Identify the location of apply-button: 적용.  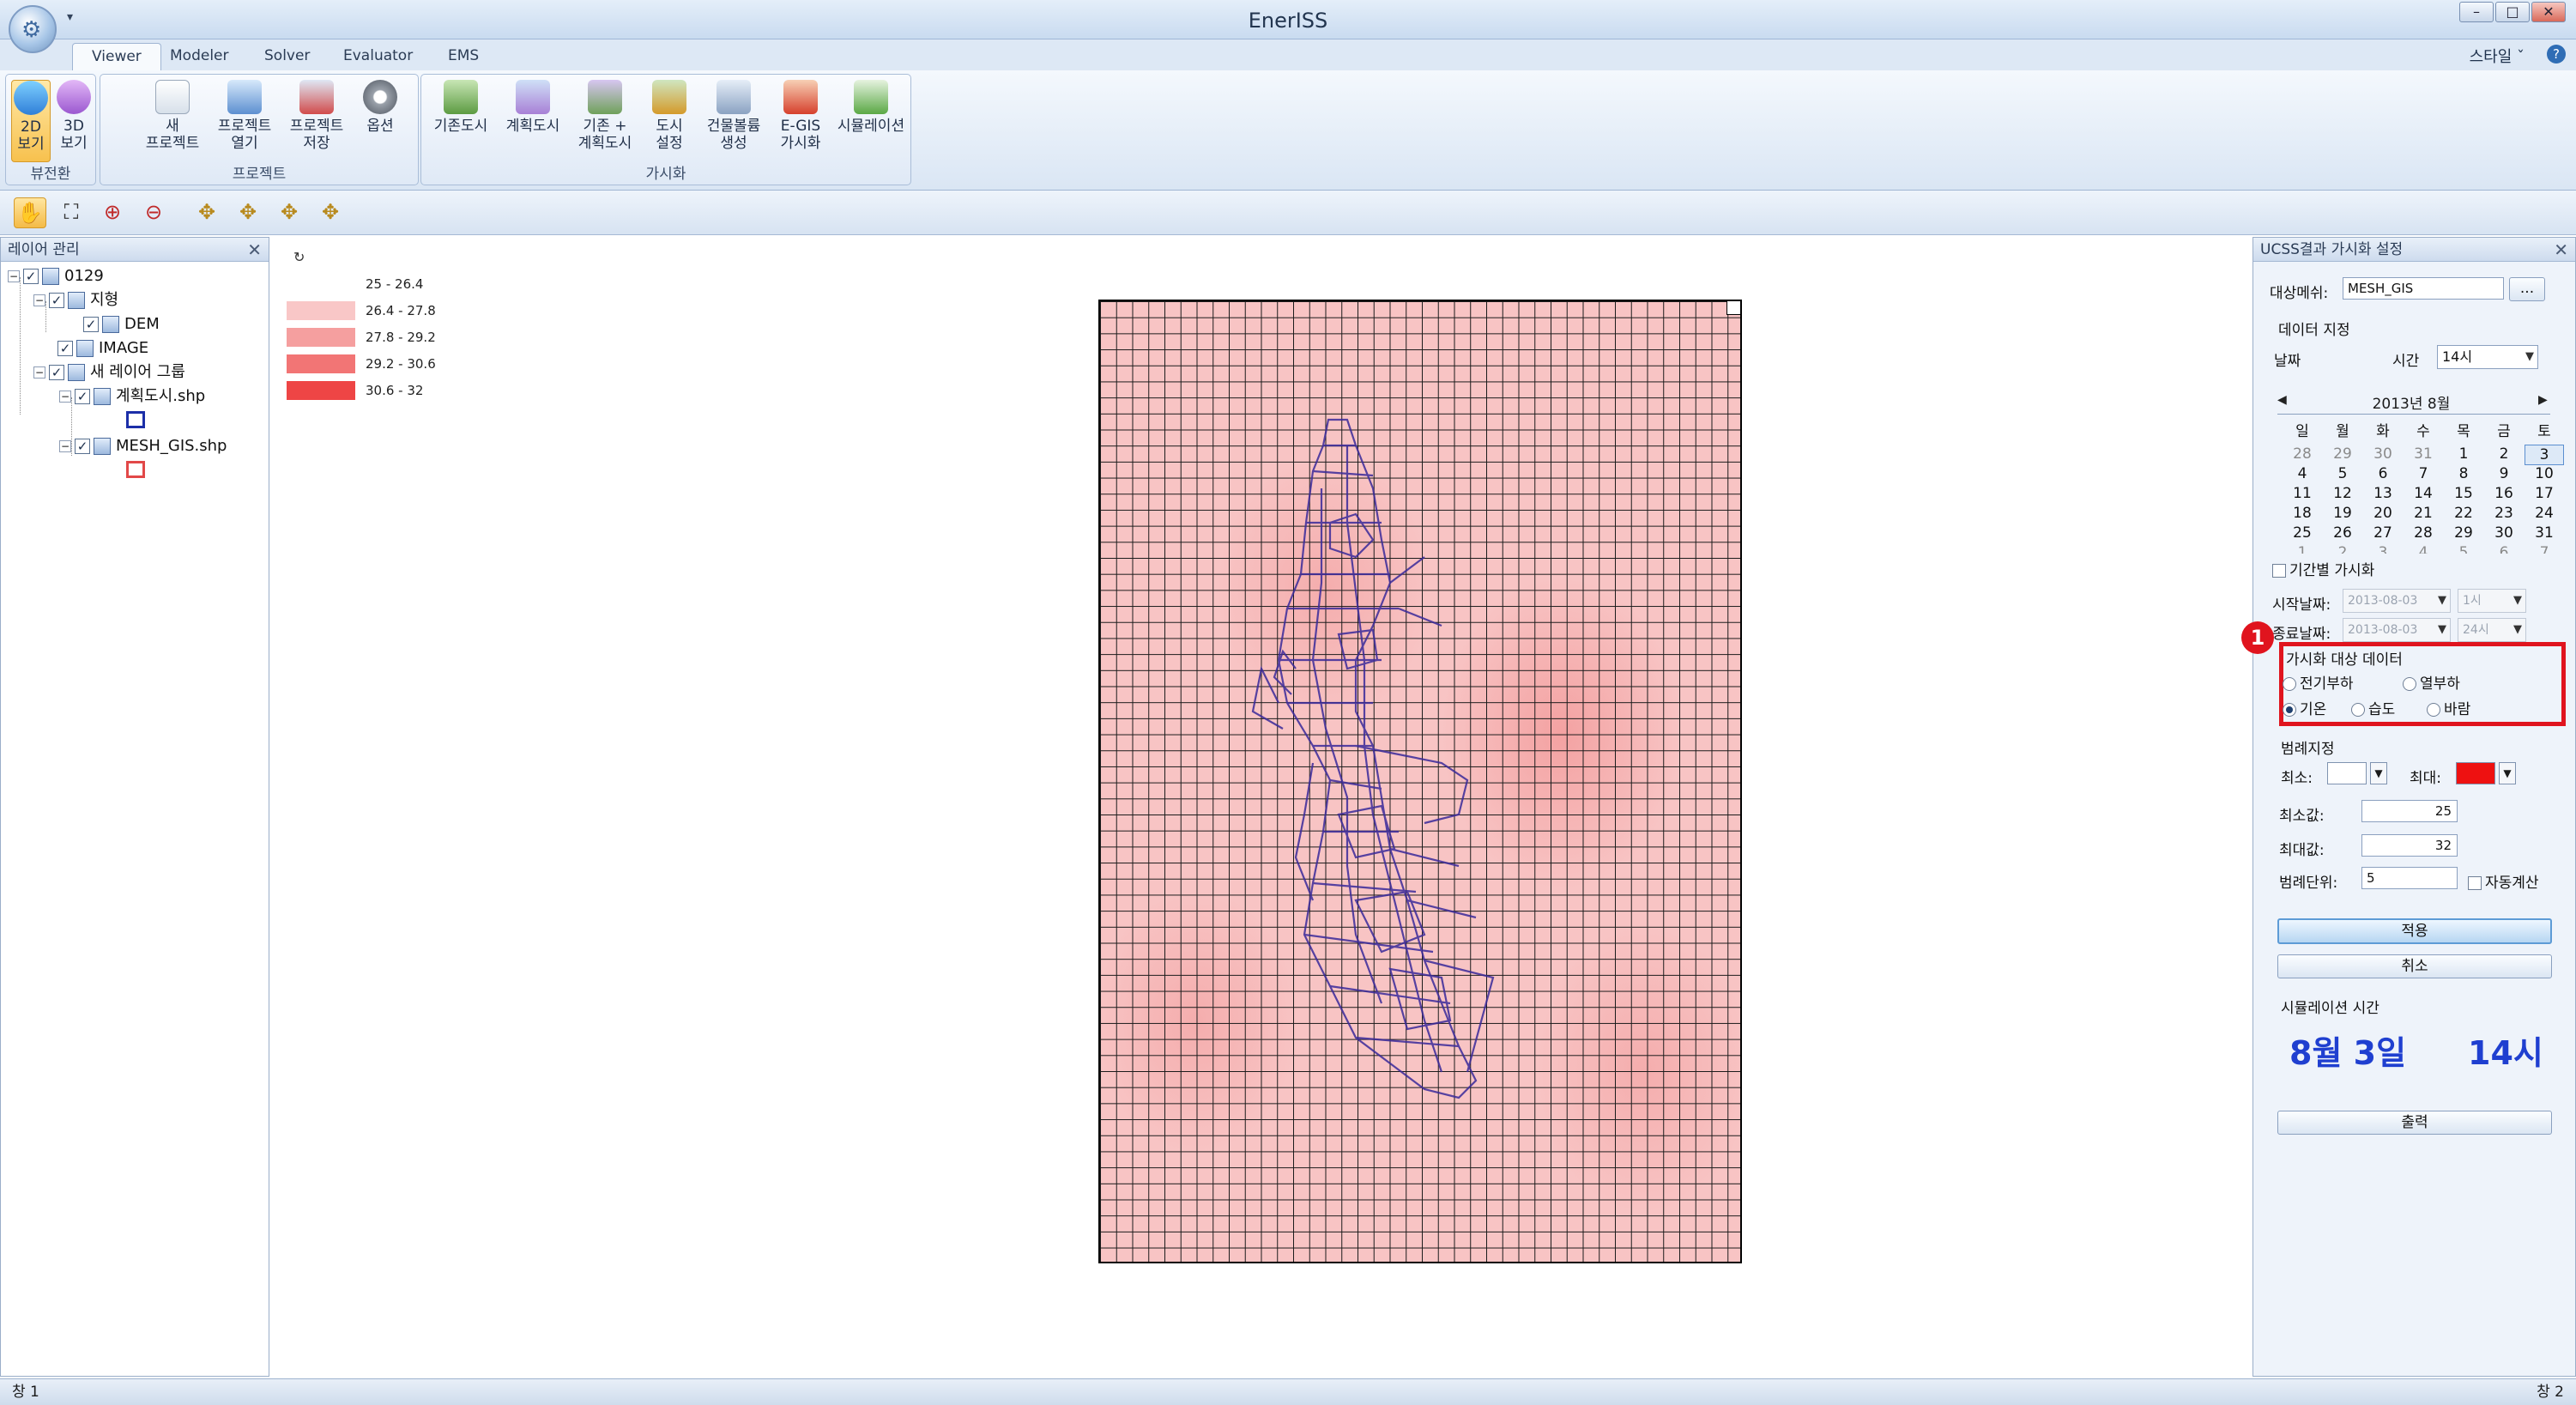
(2414, 931).